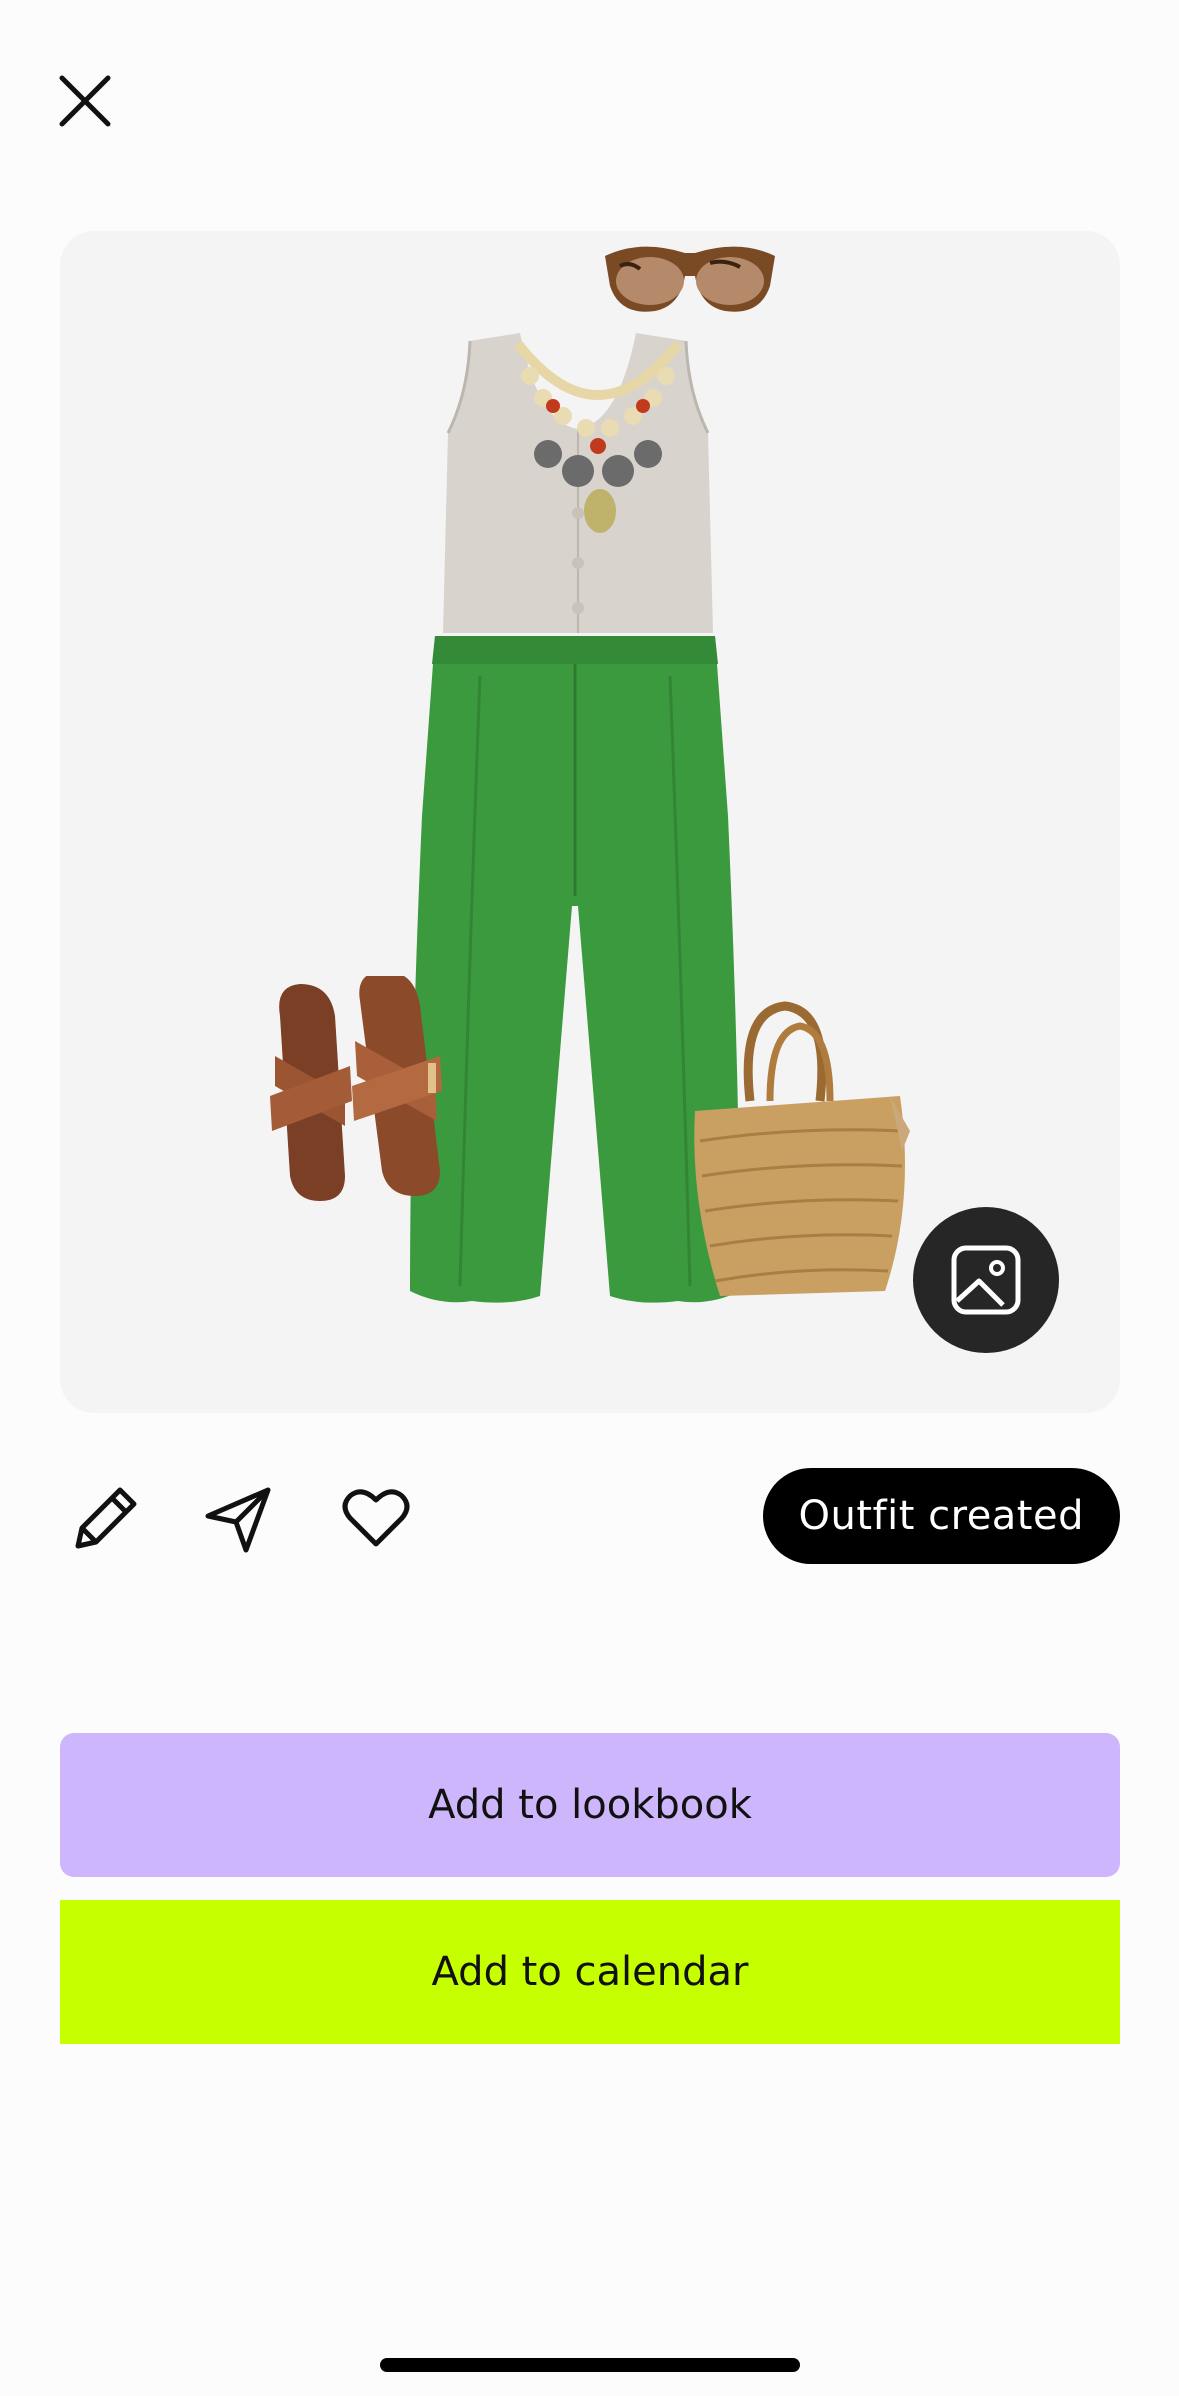 This screenshot has height=2396, width=1179. I want to click on share-button, so click(238, 1518).